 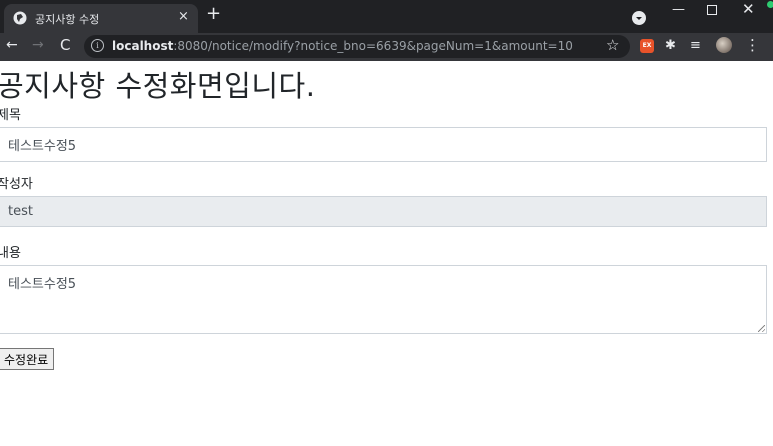 What do you see at coordinates (761, 328) in the screenshot?
I see `resize-handle-icon` at bounding box center [761, 328].